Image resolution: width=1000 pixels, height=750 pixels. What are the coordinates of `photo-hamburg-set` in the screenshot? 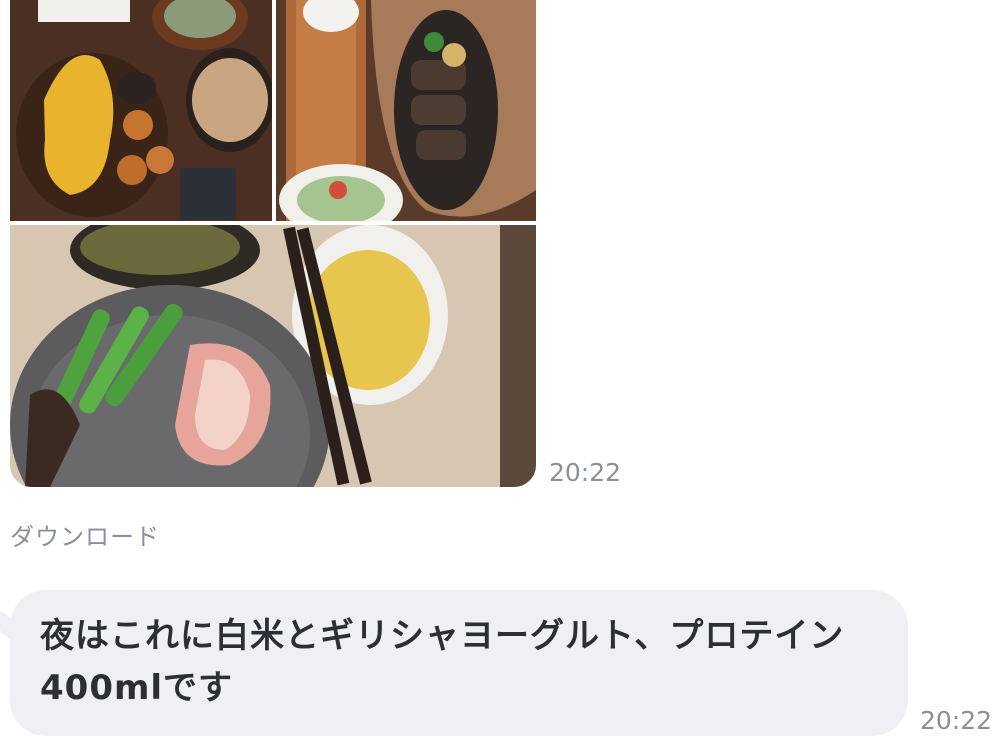 It's located at (406, 110).